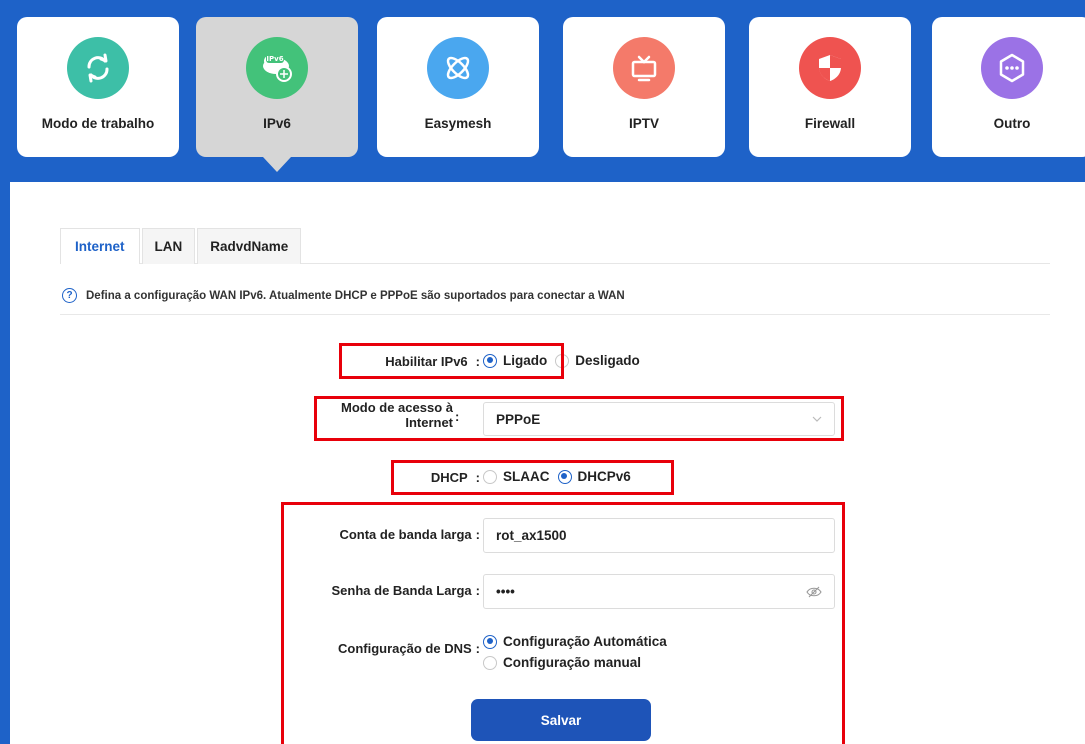 The width and height of the screenshot is (1085, 744). Describe the element at coordinates (274, 59) in the screenshot. I see `ipv6-badge-text: IPv6` at that location.